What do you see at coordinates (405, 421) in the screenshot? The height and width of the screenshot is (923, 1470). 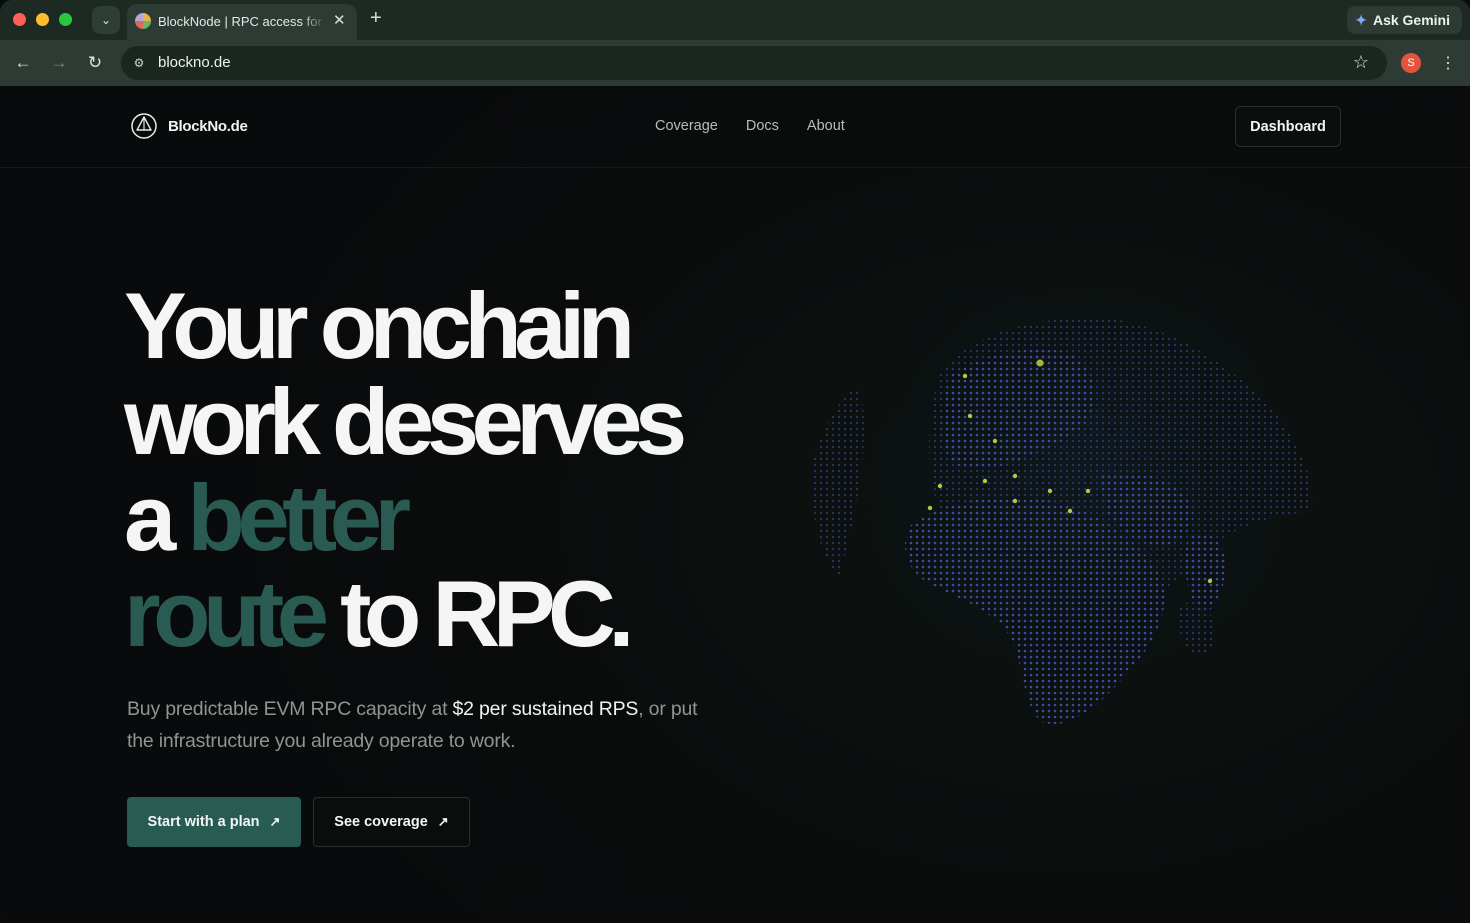 I see `hero-line-2: work deserves` at bounding box center [405, 421].